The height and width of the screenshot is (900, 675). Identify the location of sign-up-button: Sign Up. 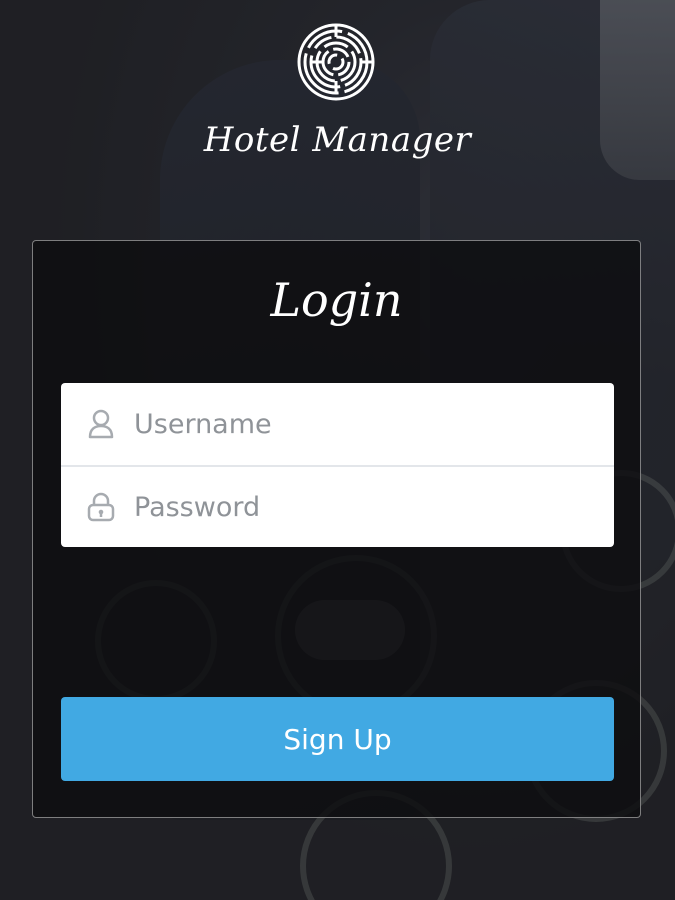
(337, 739).